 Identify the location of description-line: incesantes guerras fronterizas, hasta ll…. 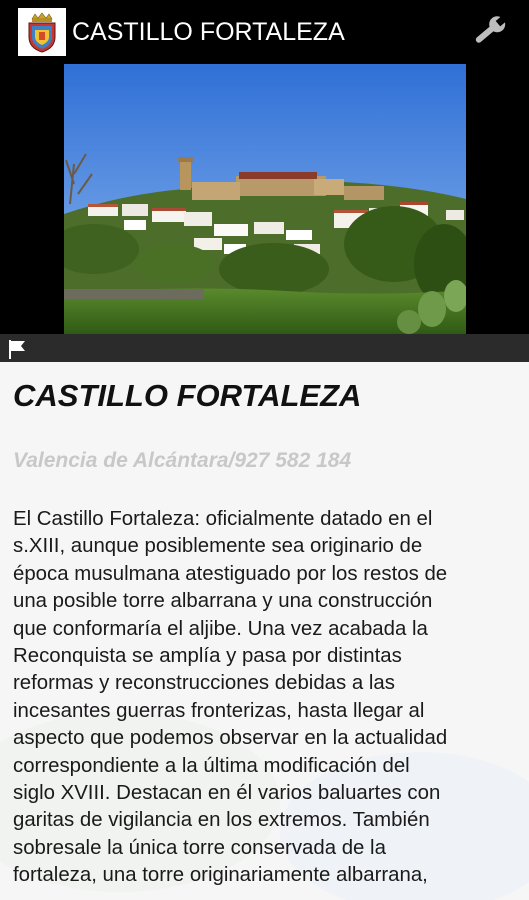
(219, 710).